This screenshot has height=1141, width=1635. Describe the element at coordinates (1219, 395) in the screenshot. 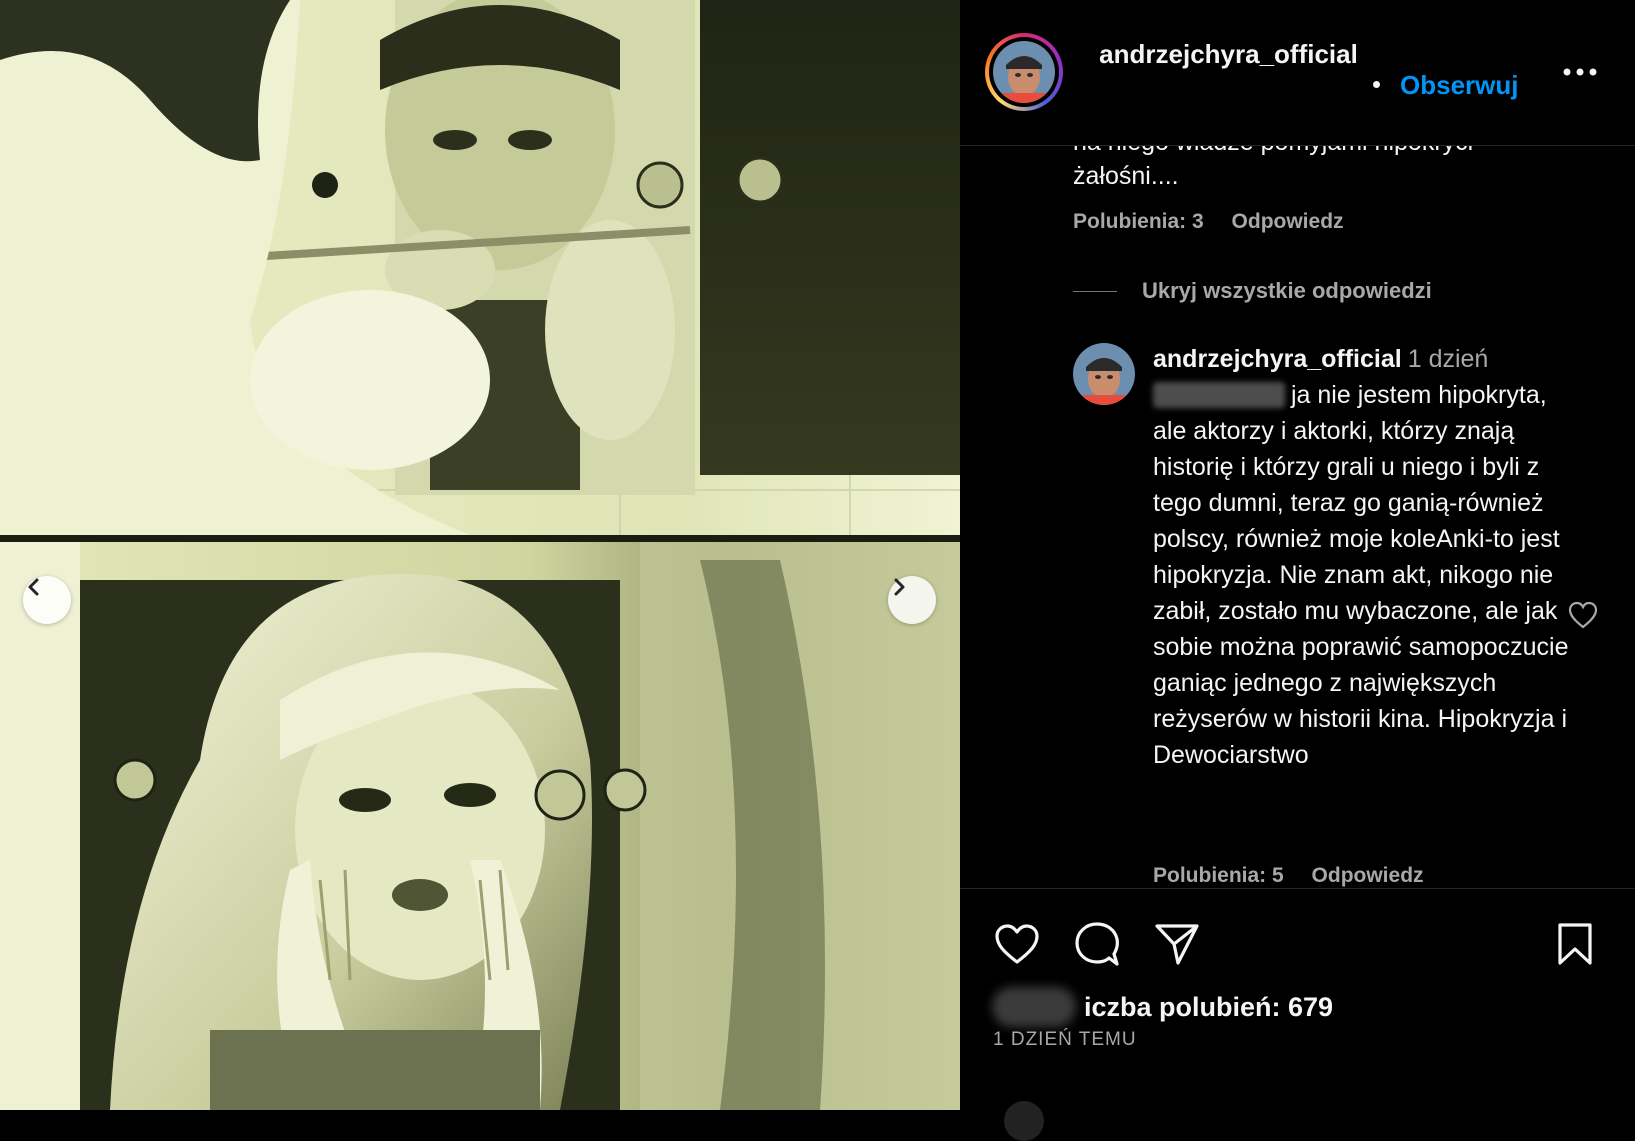

I see `blurred-mention` at that location.